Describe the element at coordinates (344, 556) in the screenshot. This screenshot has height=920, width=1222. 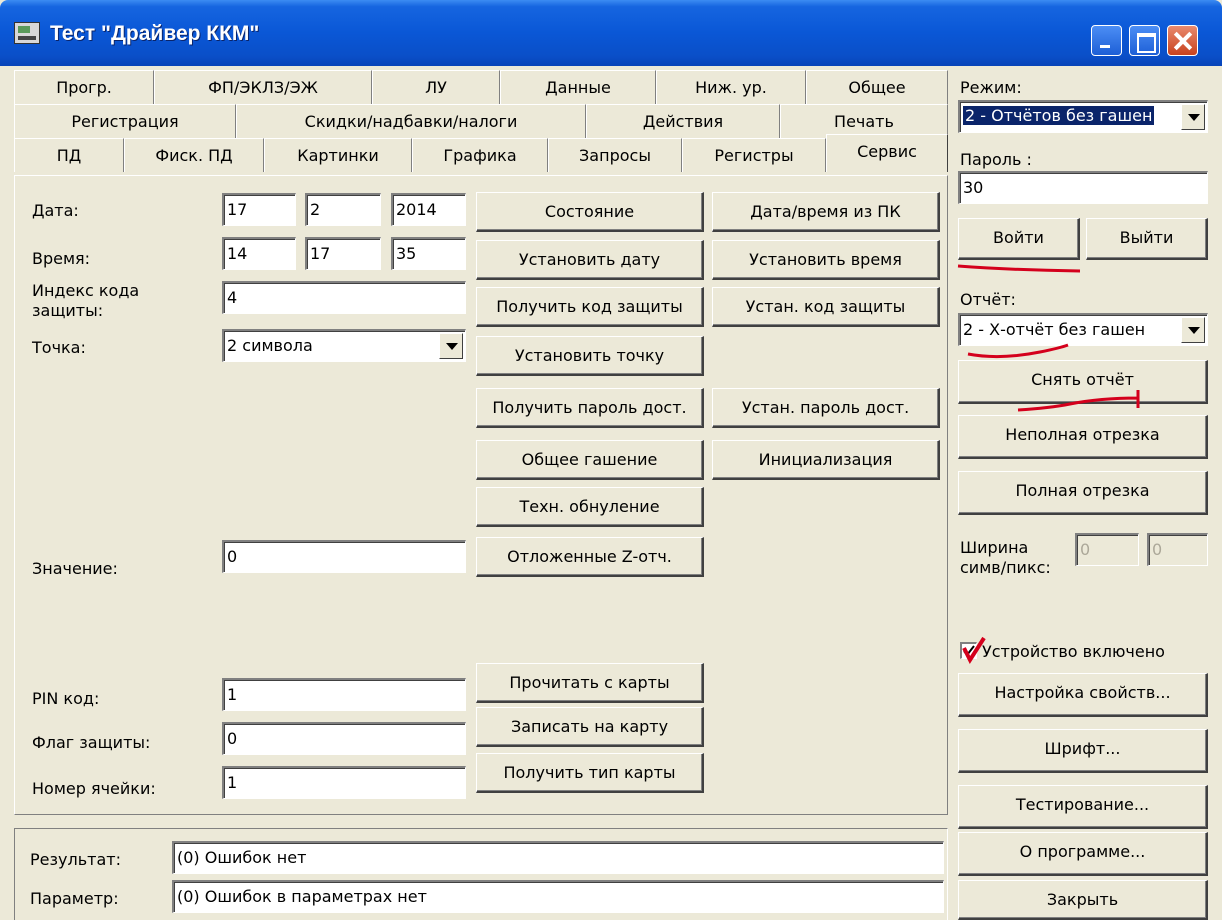
I see `value-field: 0` at that location.